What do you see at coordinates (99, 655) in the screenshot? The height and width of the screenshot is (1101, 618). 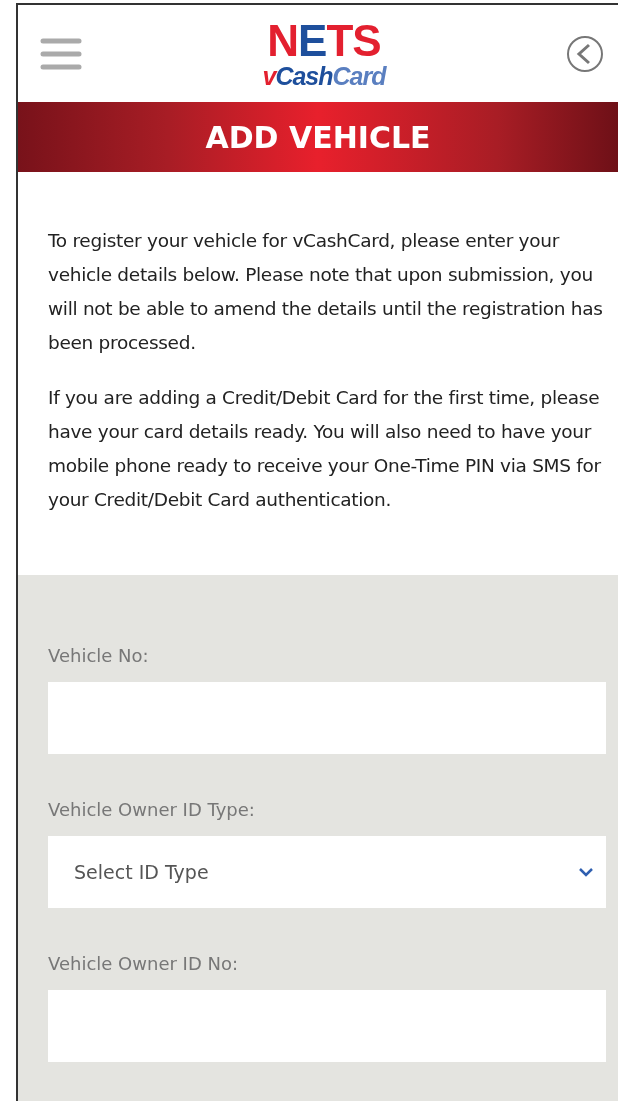 I see `field-label: Vehicle No:` at bounding box center [99, 655].